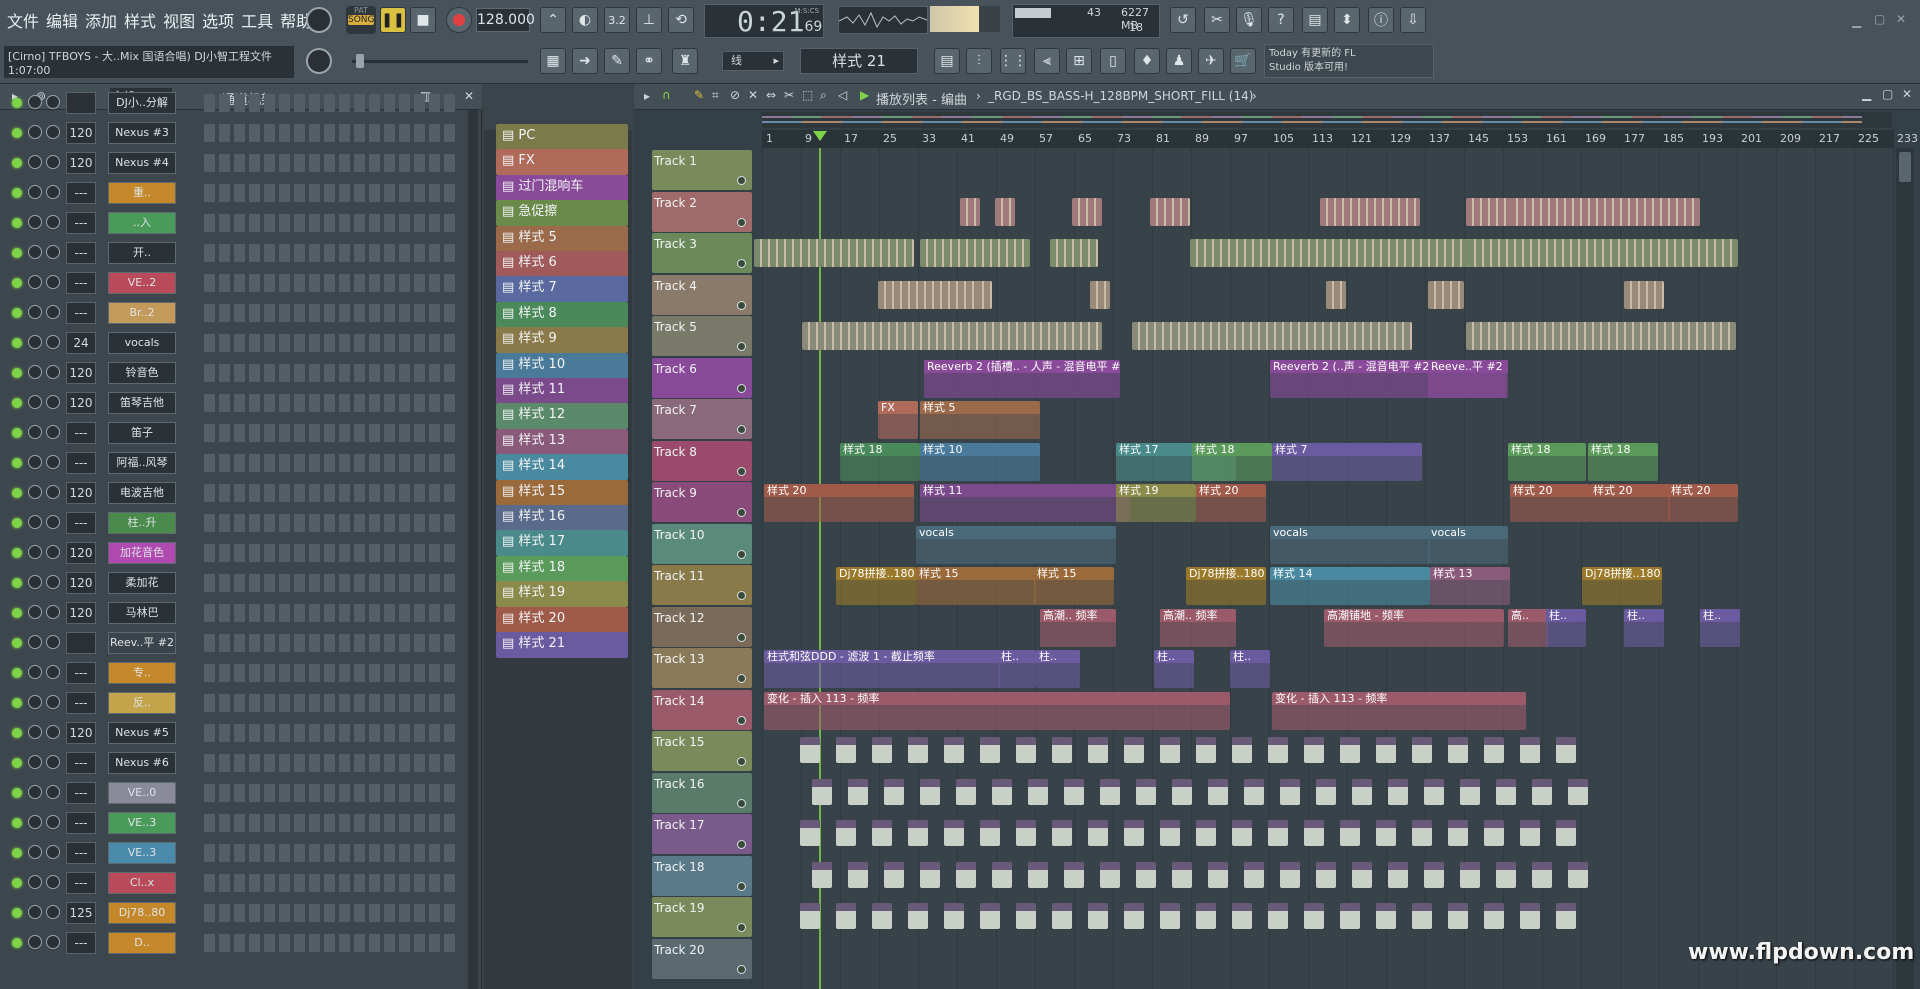 This screenshot has height=989, width=1920. I want to click on track-header: Track 13, so click(702, 668).